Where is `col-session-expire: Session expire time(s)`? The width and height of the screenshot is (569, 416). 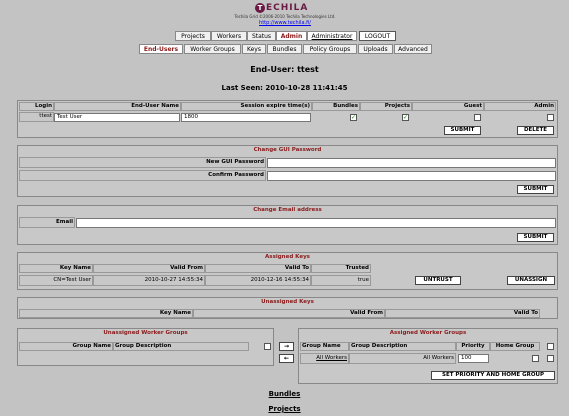 col-session-expire: Session expire time(s) is located at coordinates (246, 106).